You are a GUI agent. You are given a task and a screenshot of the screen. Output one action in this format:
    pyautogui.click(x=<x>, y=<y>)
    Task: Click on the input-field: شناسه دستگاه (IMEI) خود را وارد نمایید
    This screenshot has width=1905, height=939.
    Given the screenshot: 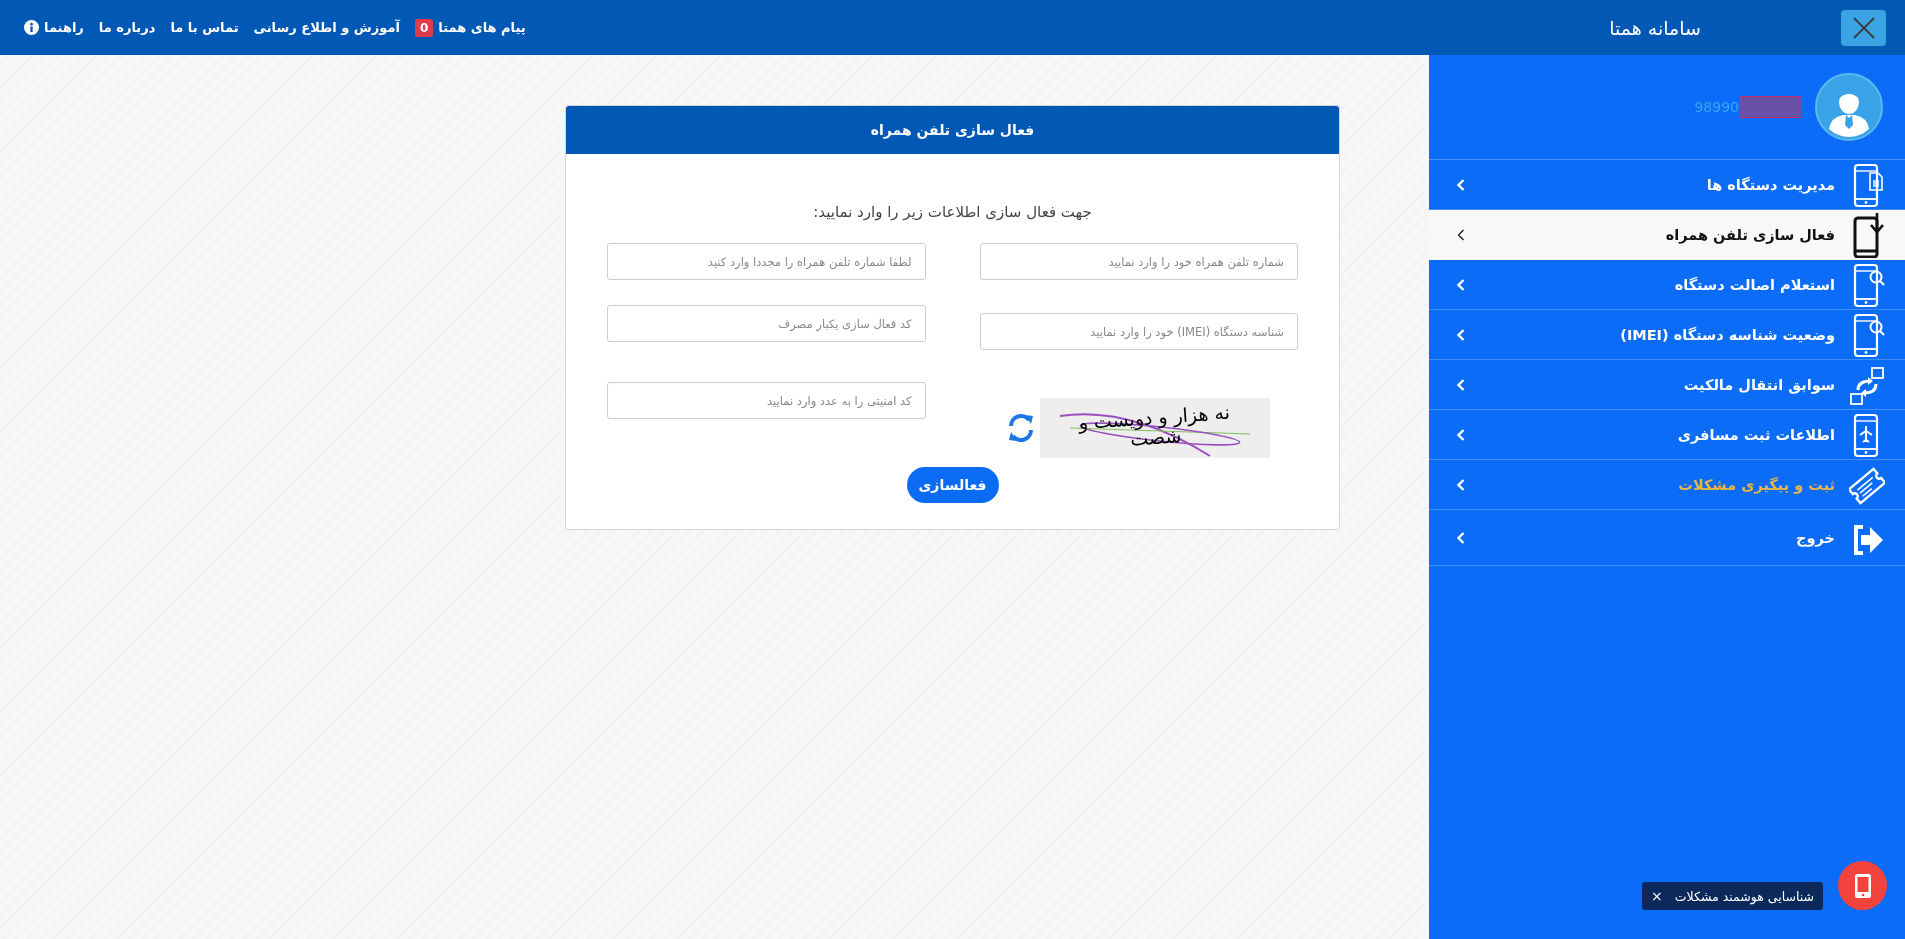 What is the action you would take?
    pyautogui.click(x=1138, y=331)
    